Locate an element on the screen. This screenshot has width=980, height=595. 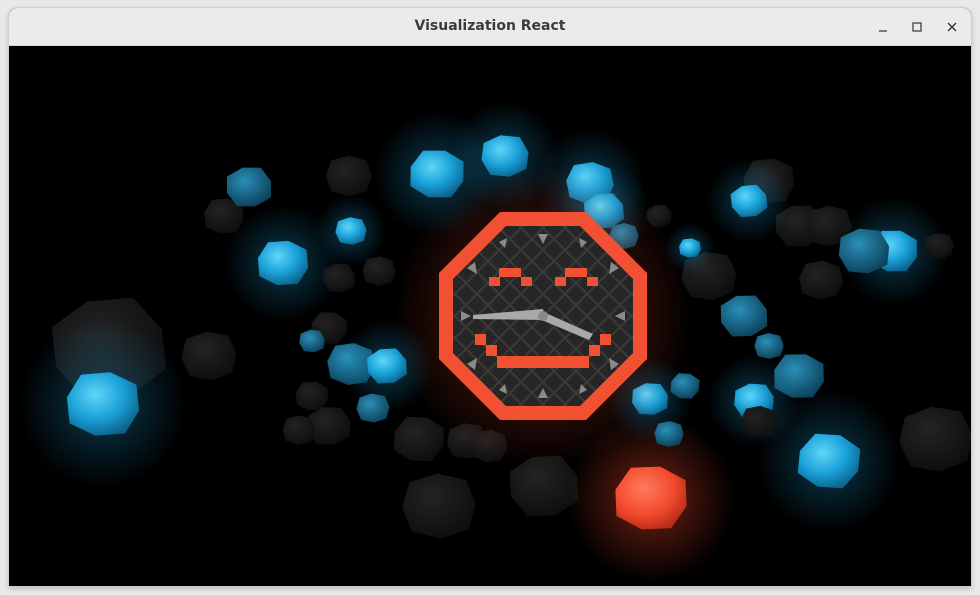
maximize-button is located at coordinates (917, 27).